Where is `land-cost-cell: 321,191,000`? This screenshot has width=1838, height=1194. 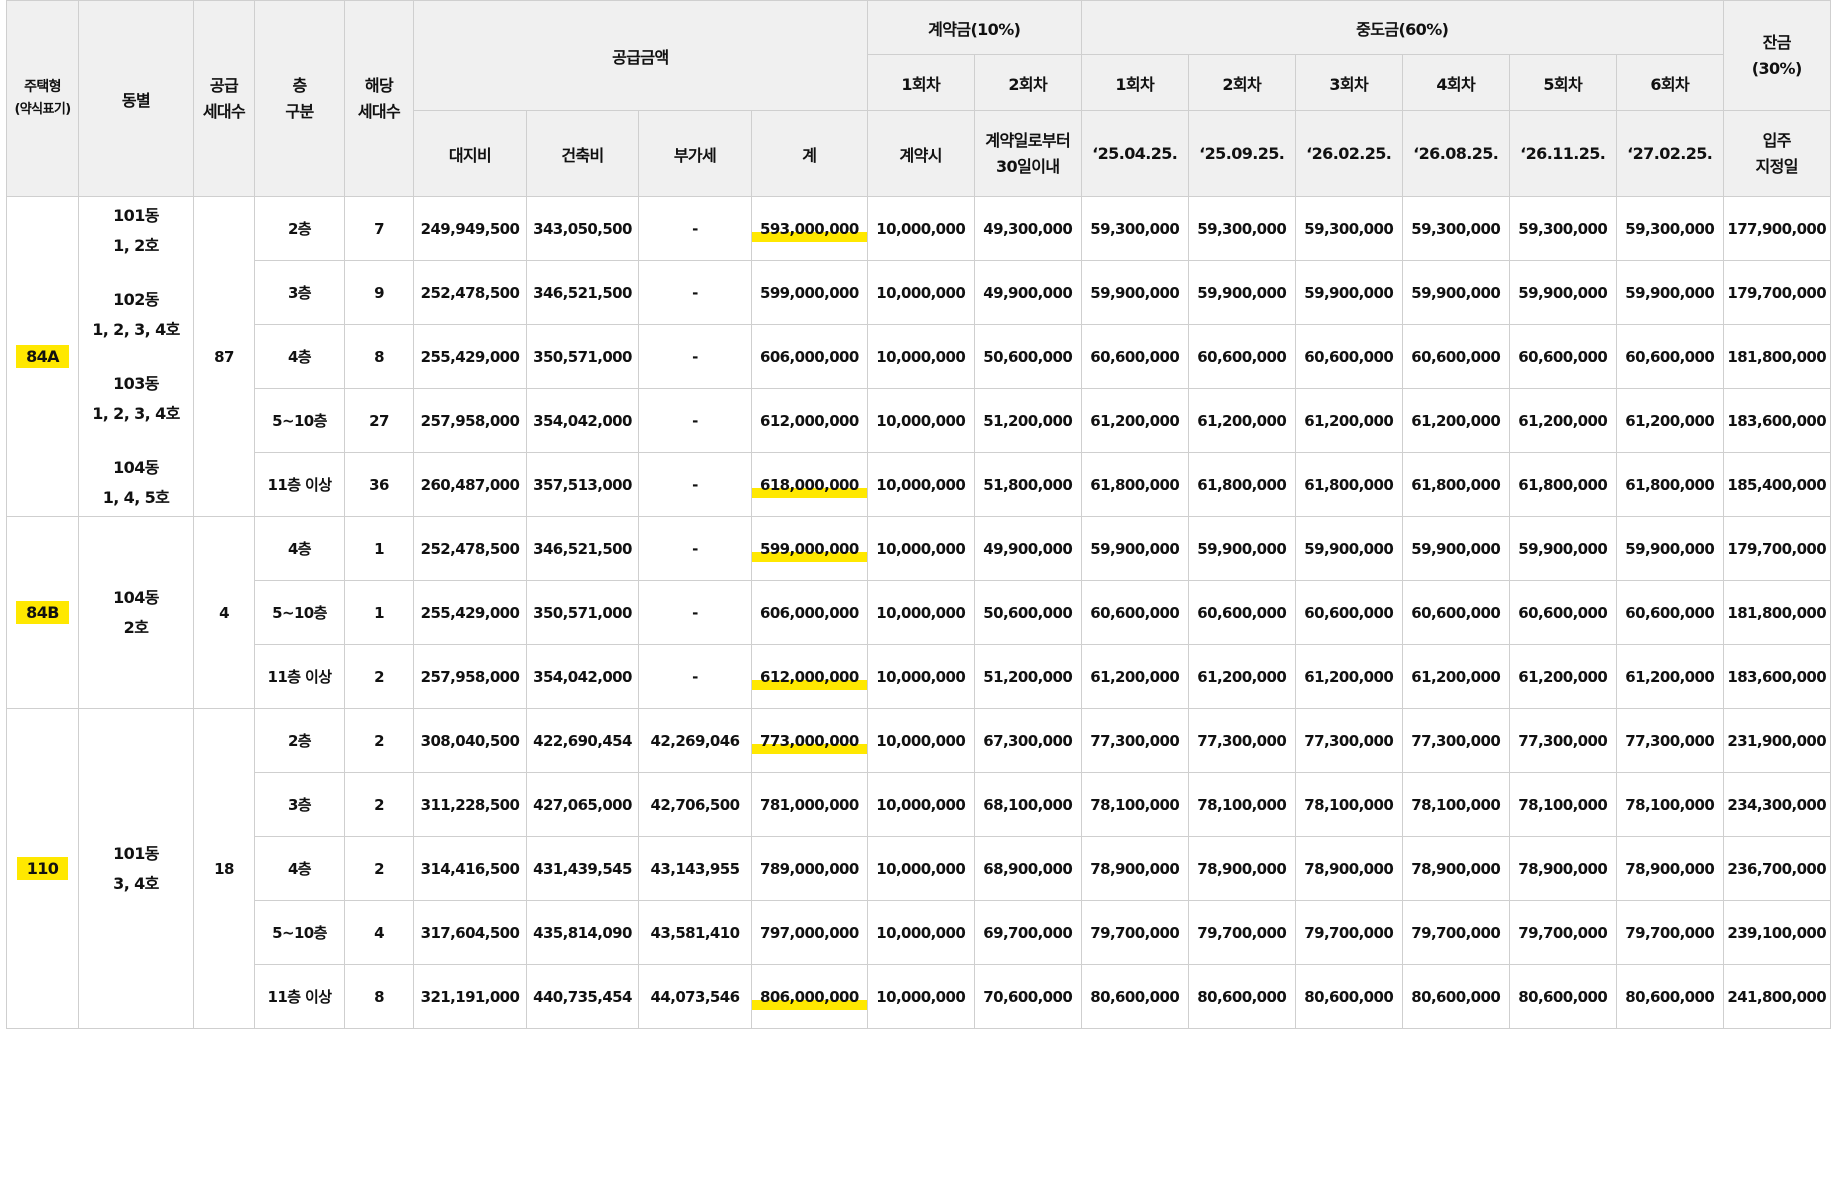
land-cost-cell: 321,191,000 is located at coordinates (470, 996).